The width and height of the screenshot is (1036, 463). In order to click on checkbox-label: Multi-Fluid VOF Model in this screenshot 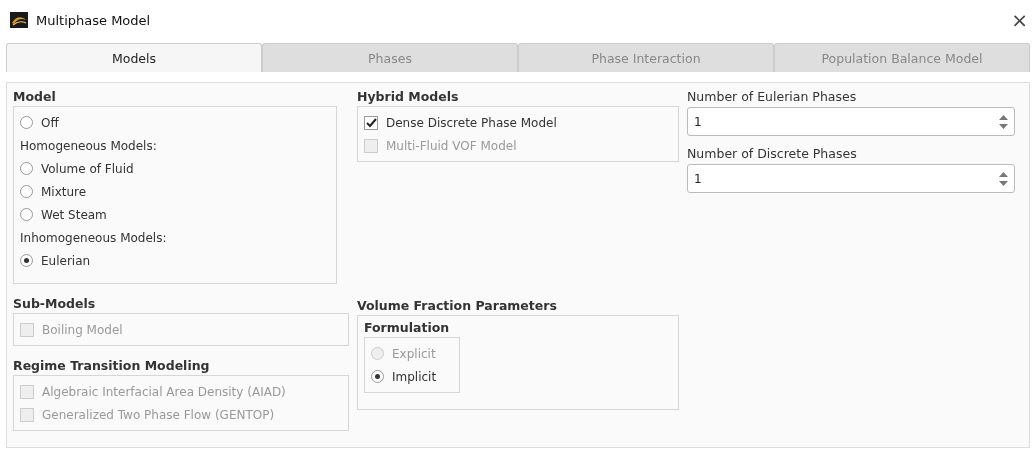, I will do `click(451, 145)`.